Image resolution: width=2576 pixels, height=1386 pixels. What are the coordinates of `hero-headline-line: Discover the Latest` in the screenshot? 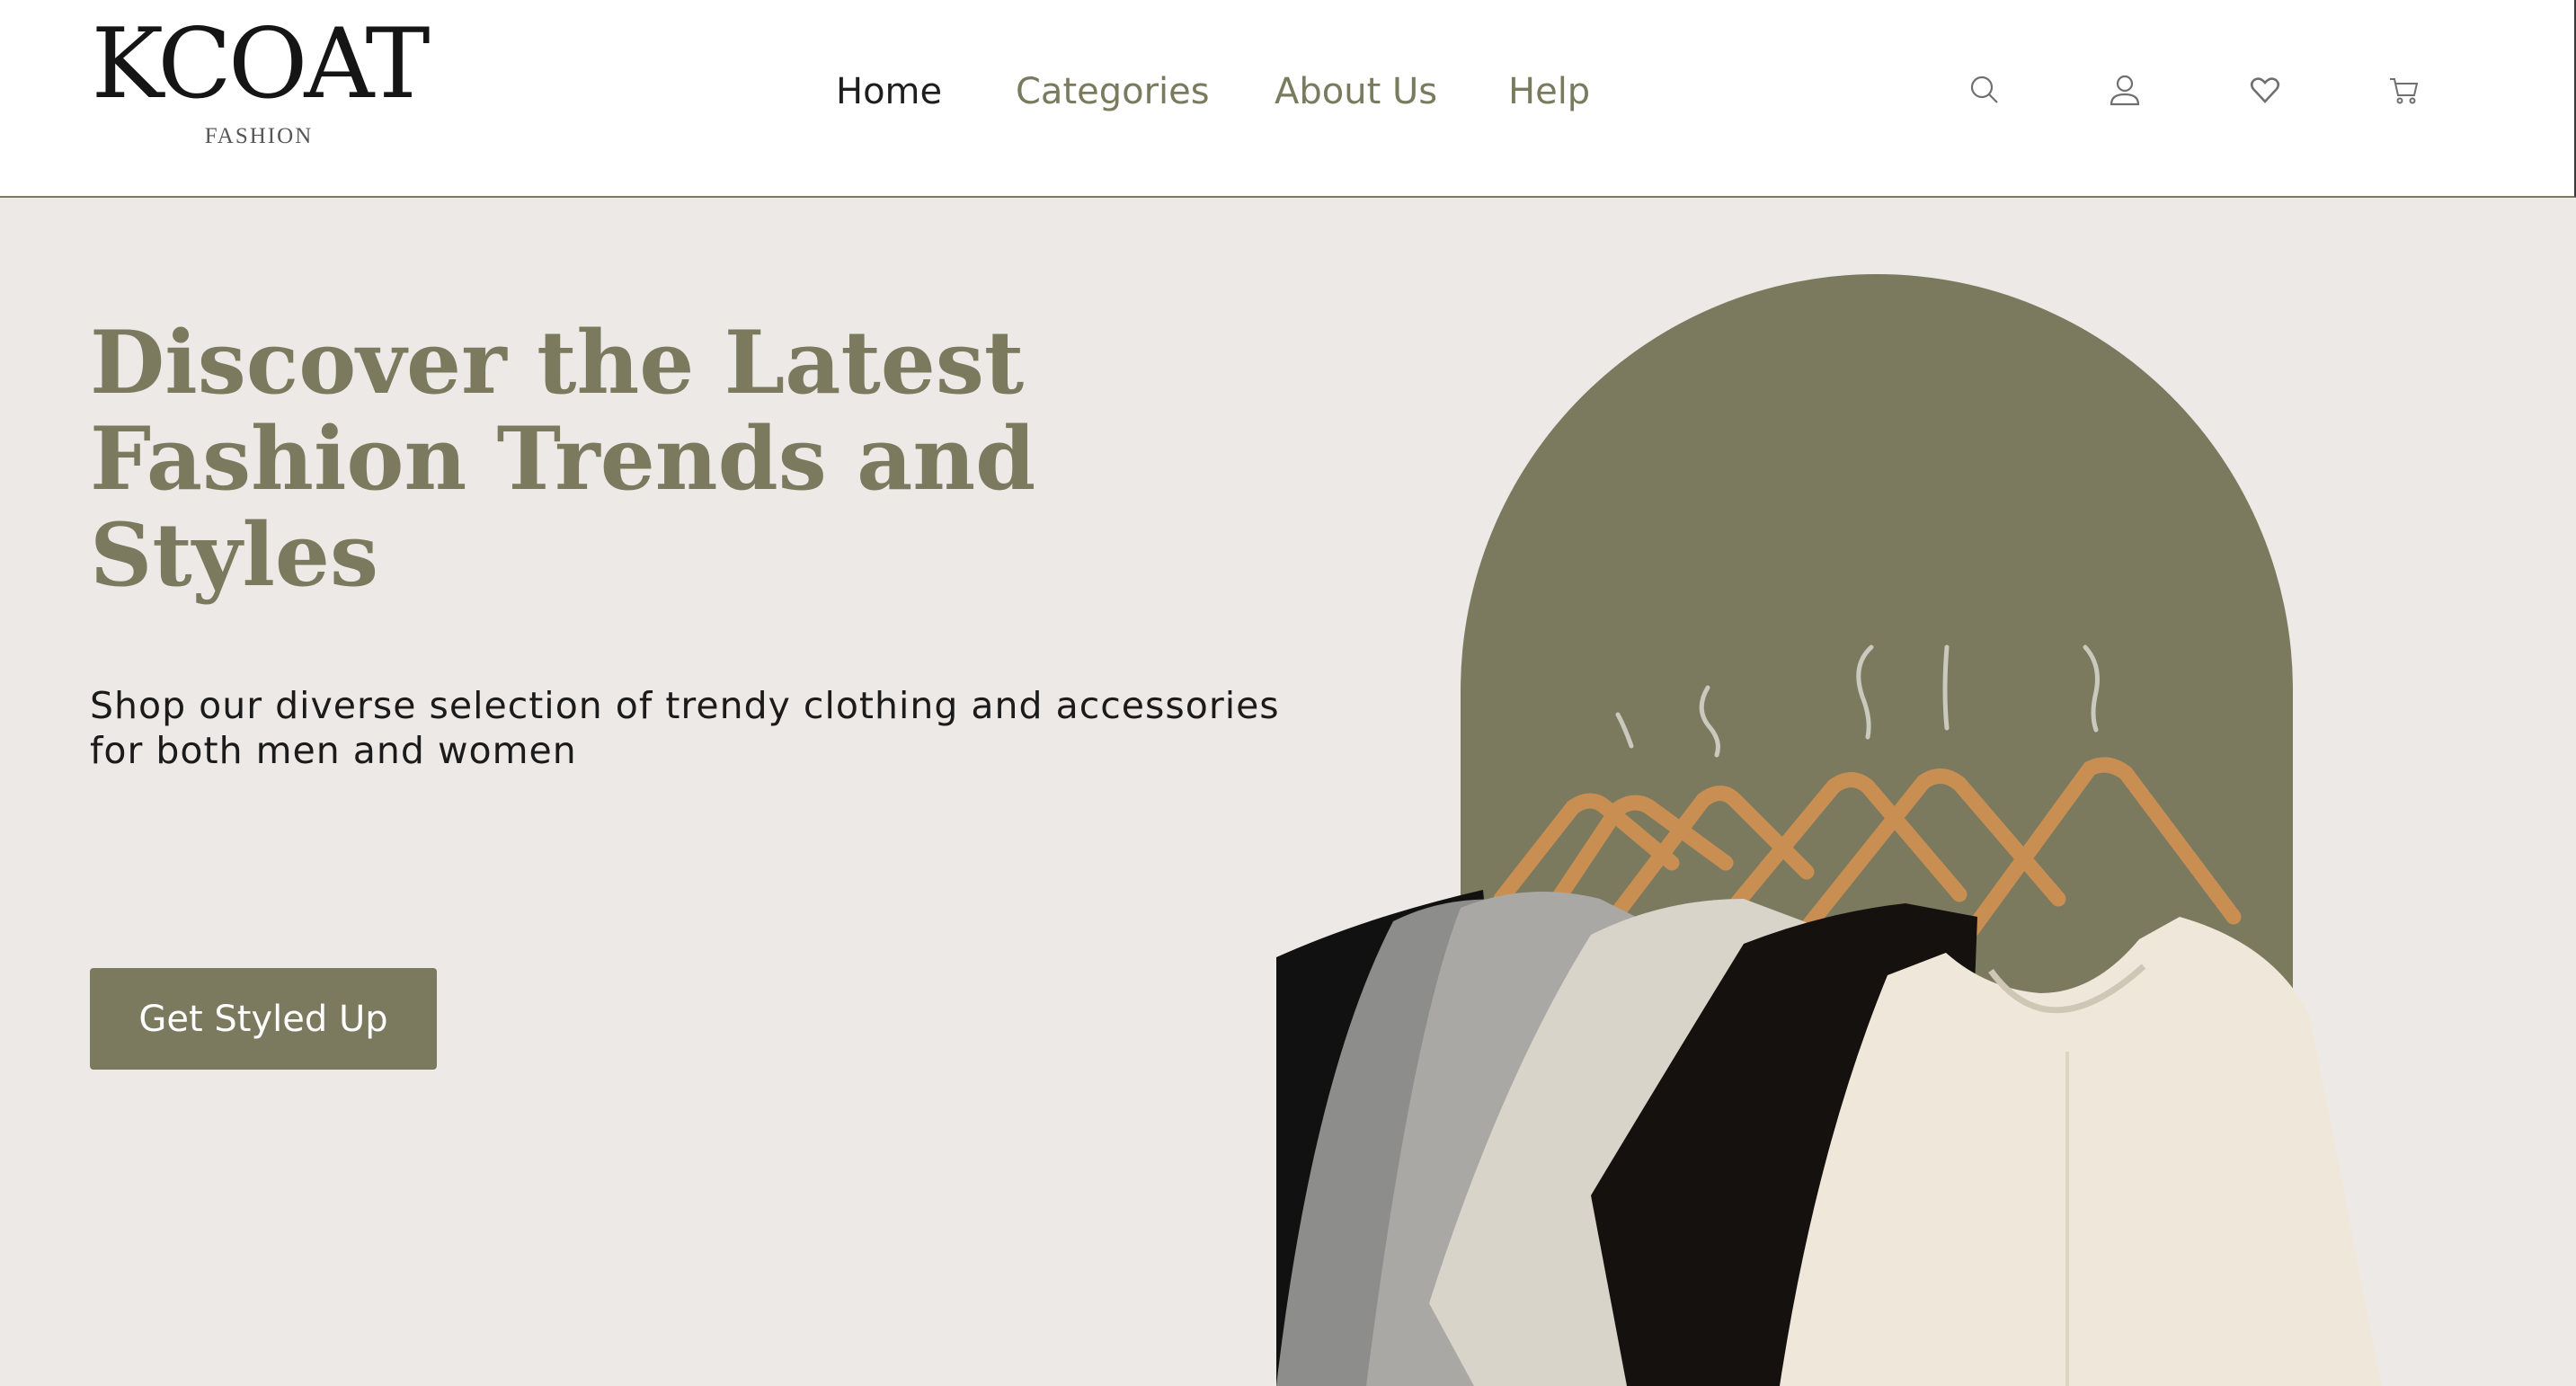 It's located at (557, 362).